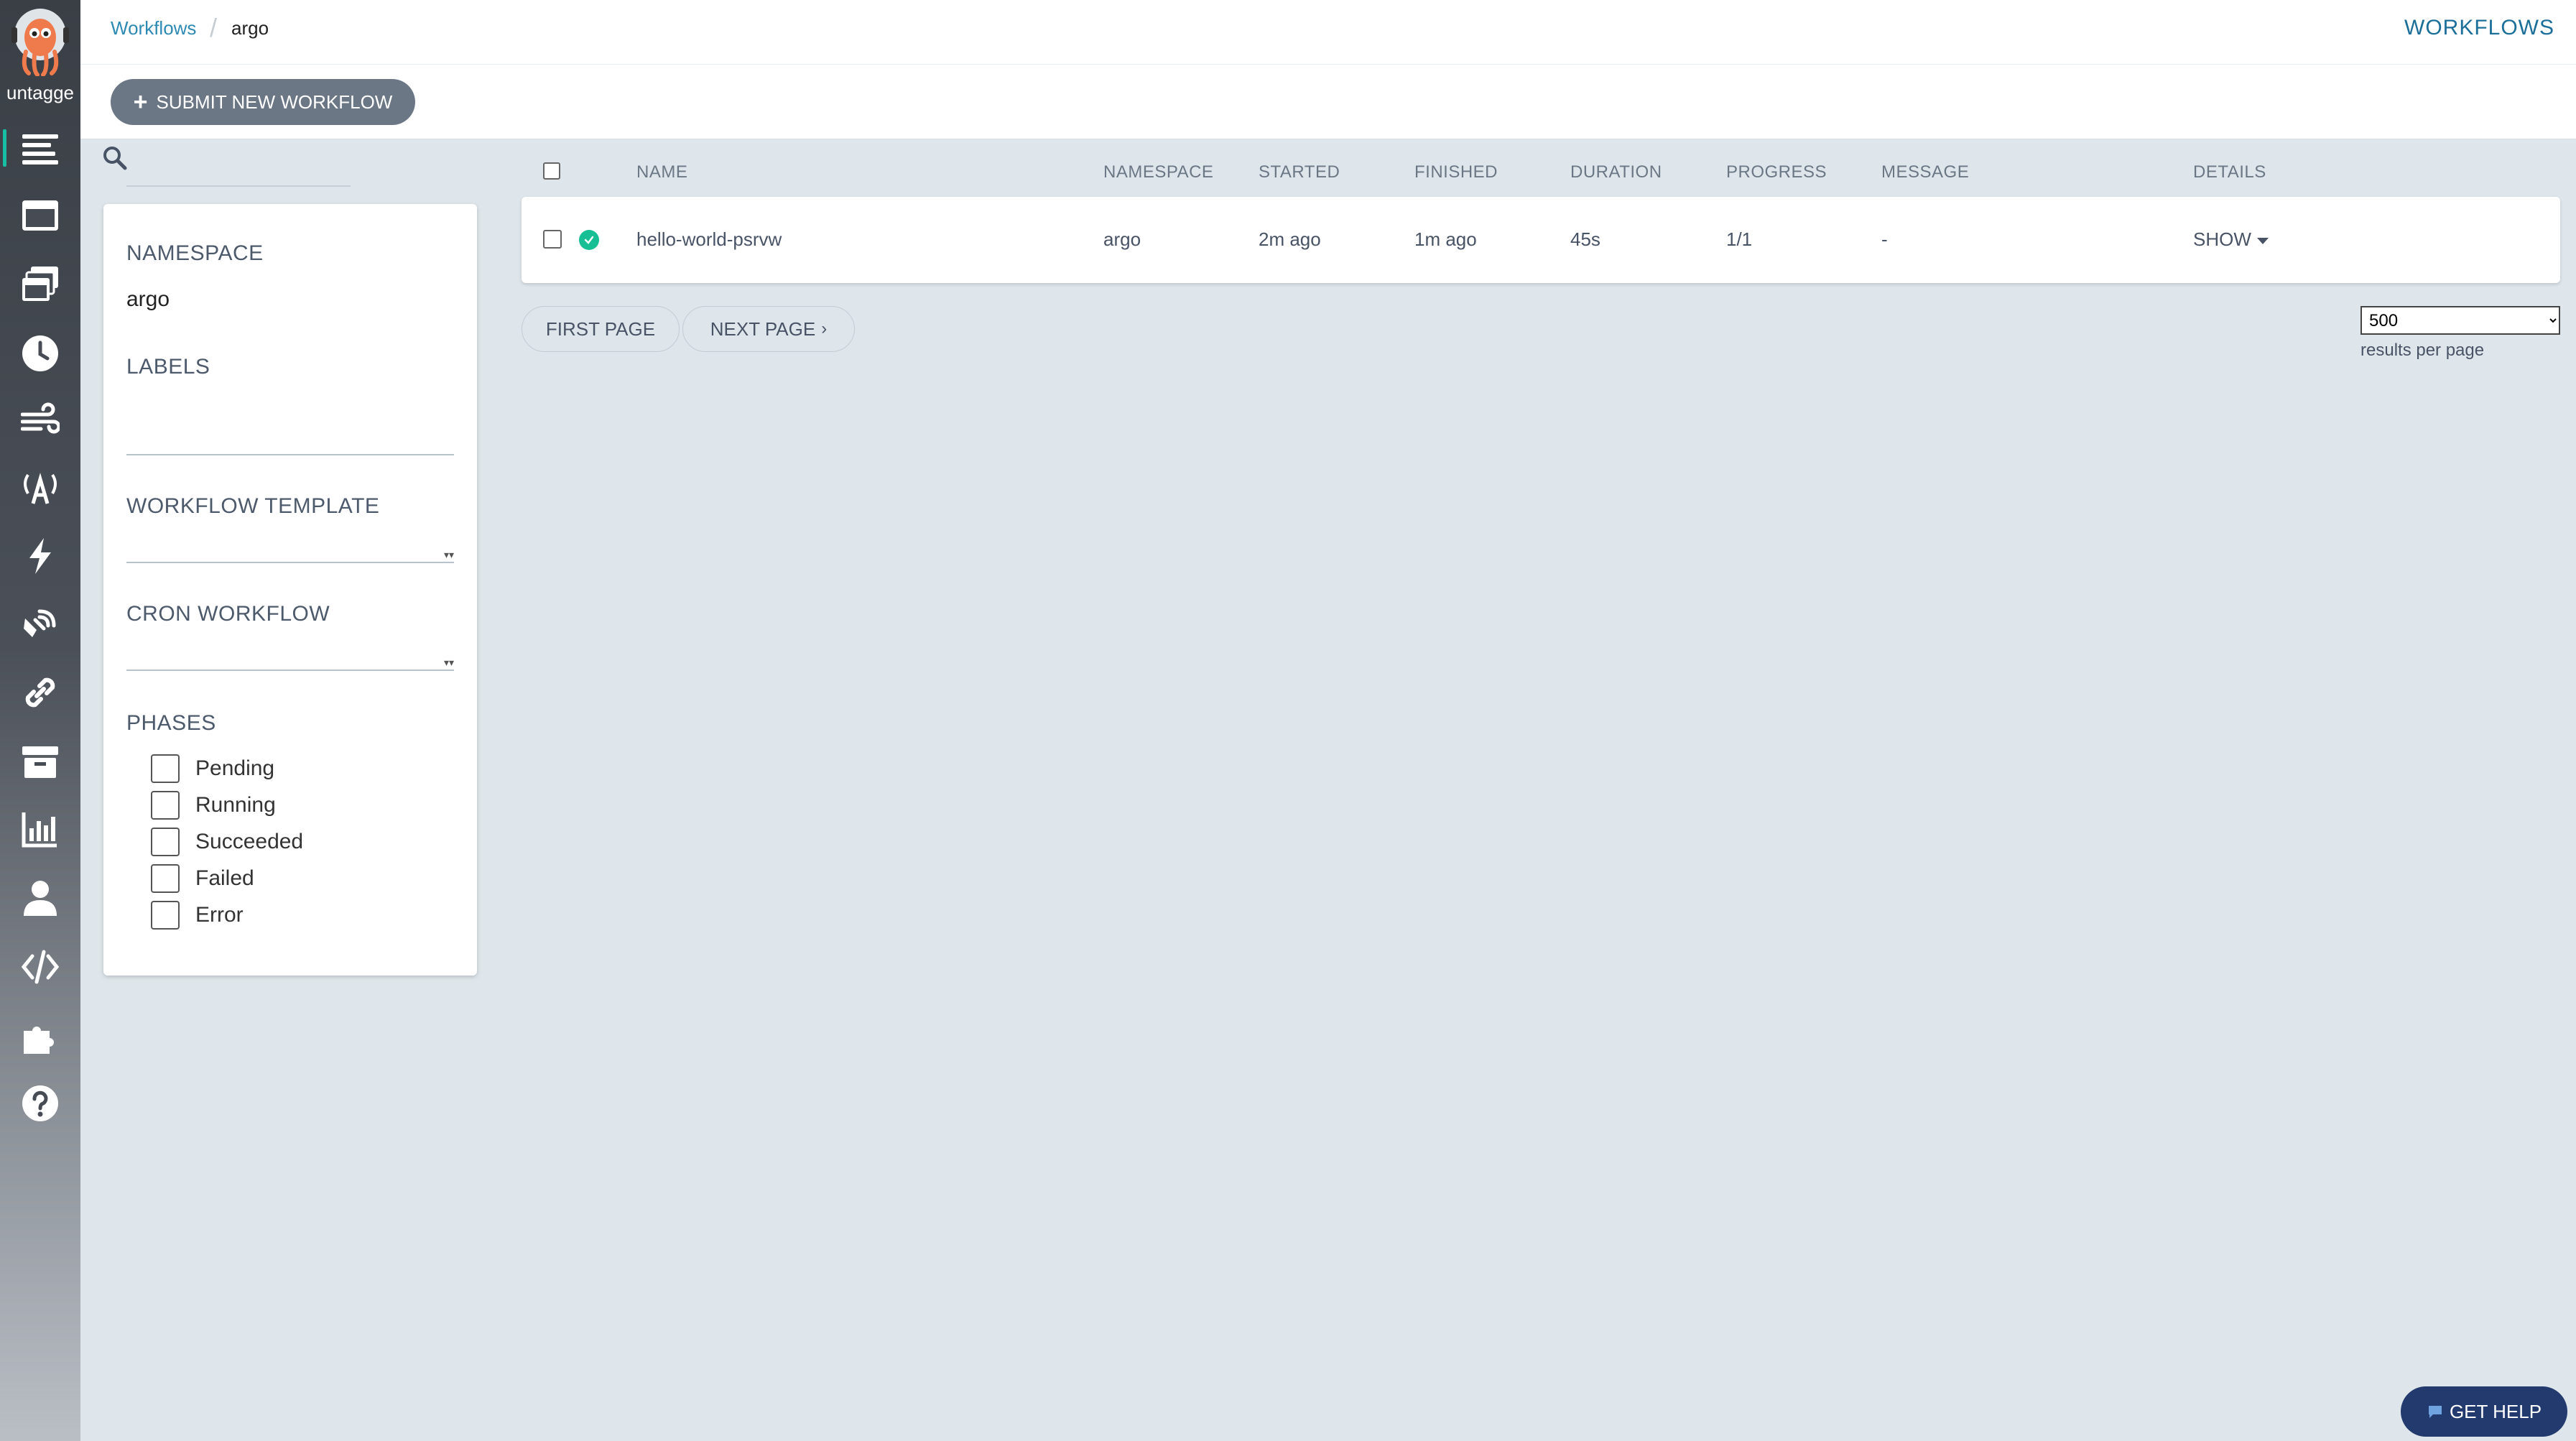  I want to click on plus-icon: +, so click(140, 102).